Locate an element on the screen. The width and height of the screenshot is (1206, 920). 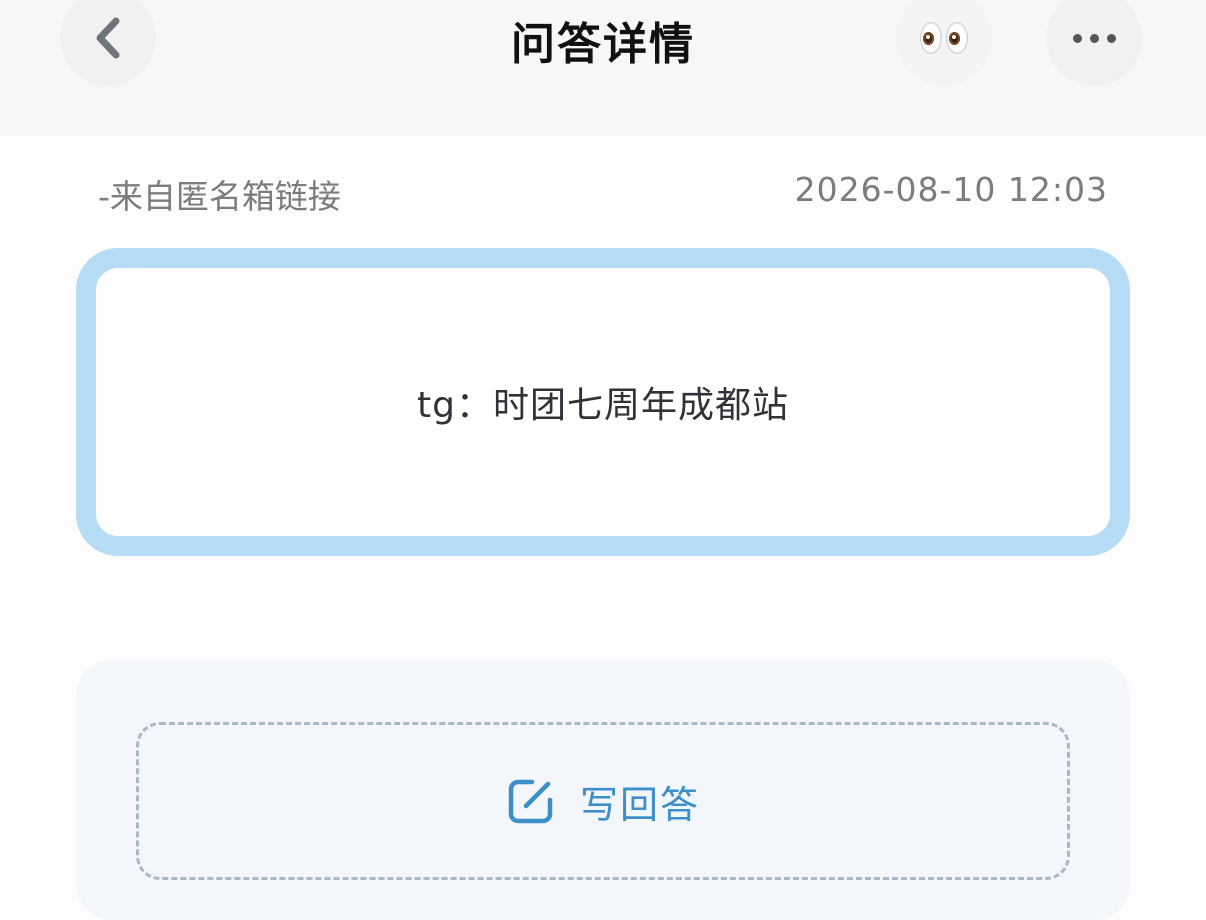
question-timestamp: 2026-08-10 12:03 is located at coordinates (951, 189).